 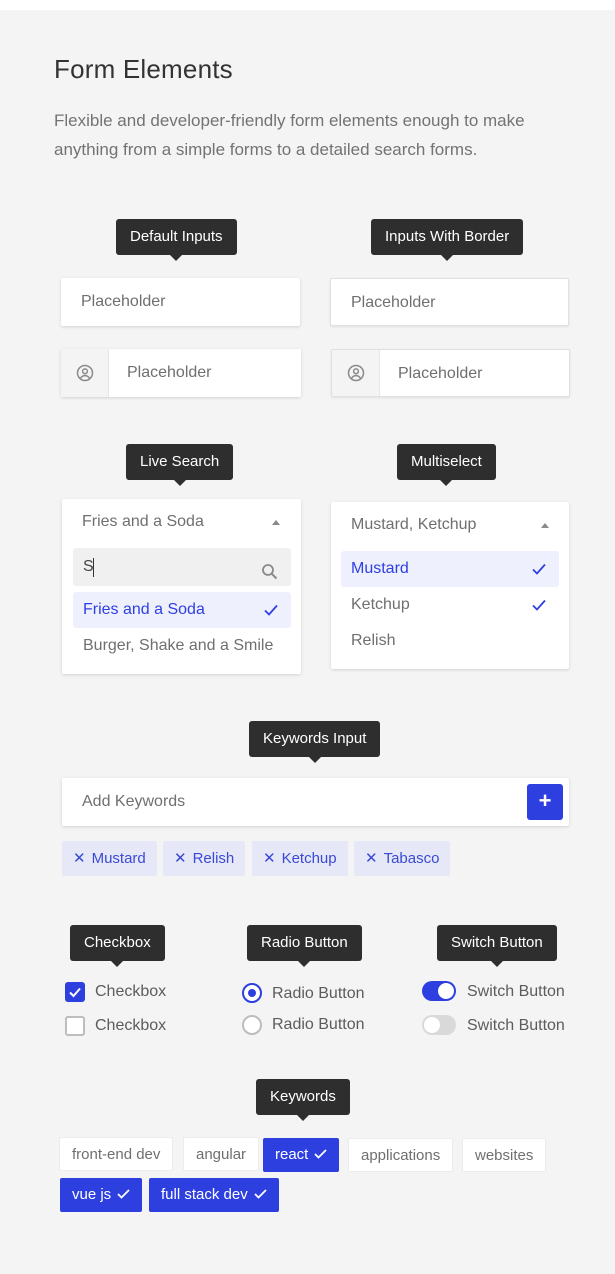 I want to click on keyword-tag-label: Tabasco, so click(x=411, y=858).